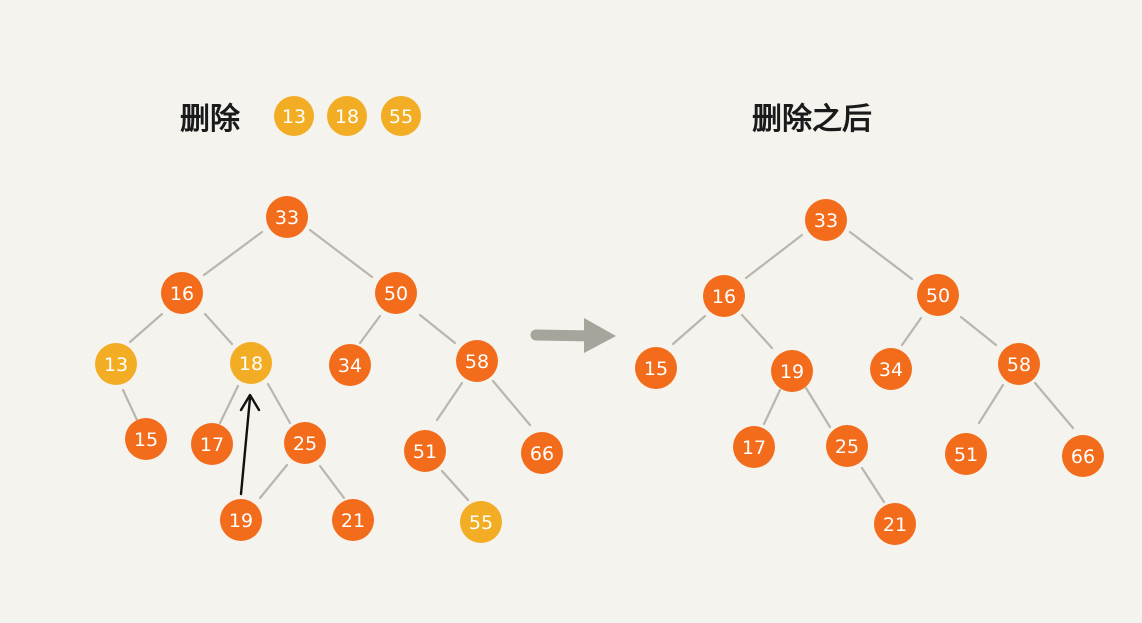 This screenshot has height=623, width=1142. I want to click on tree-node: 18, so click(251, 363).